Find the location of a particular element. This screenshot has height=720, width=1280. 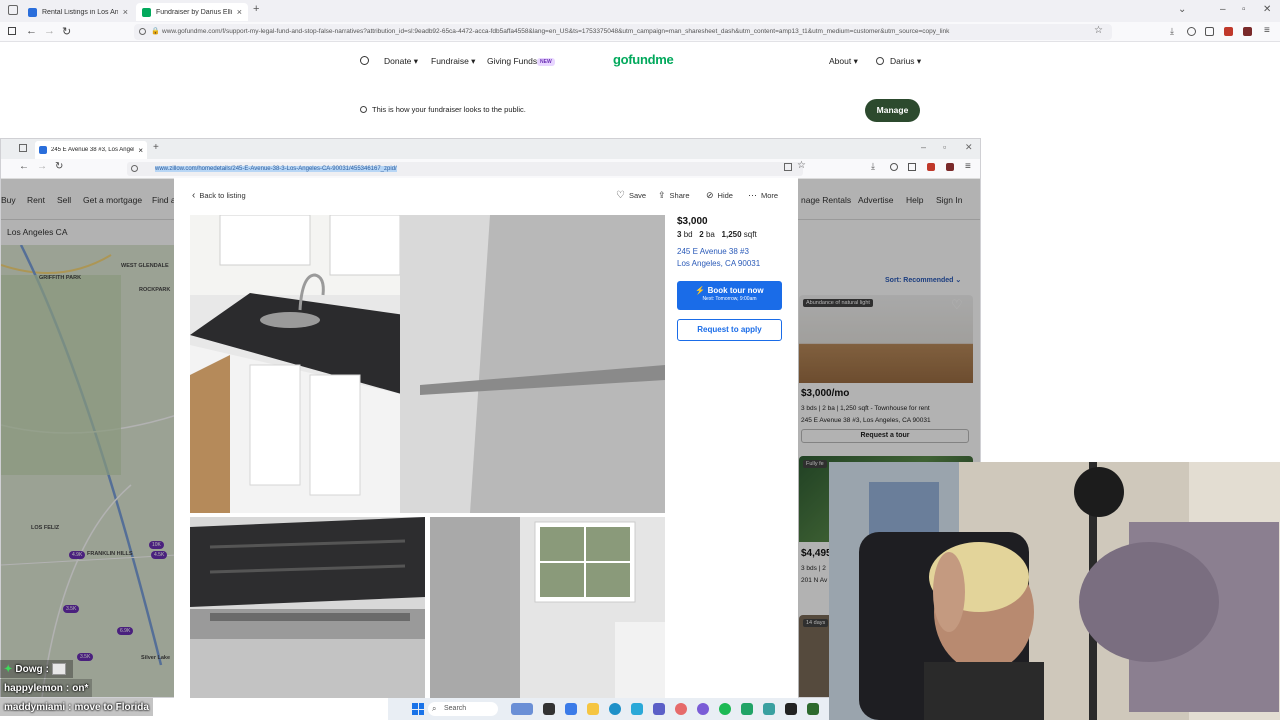

sidebar-toggle-icon is located at coordinates (12, 31).